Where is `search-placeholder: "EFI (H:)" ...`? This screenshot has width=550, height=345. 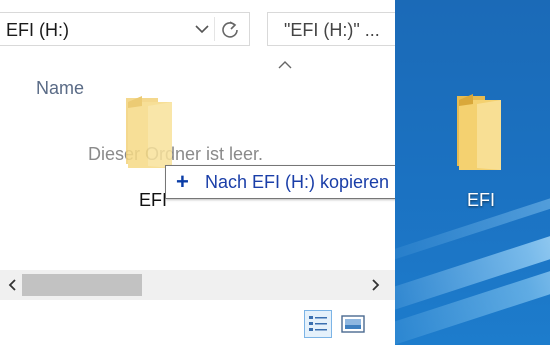 search-placeholder: "EFI (H:)" ... is located at coordinates (332, 30).